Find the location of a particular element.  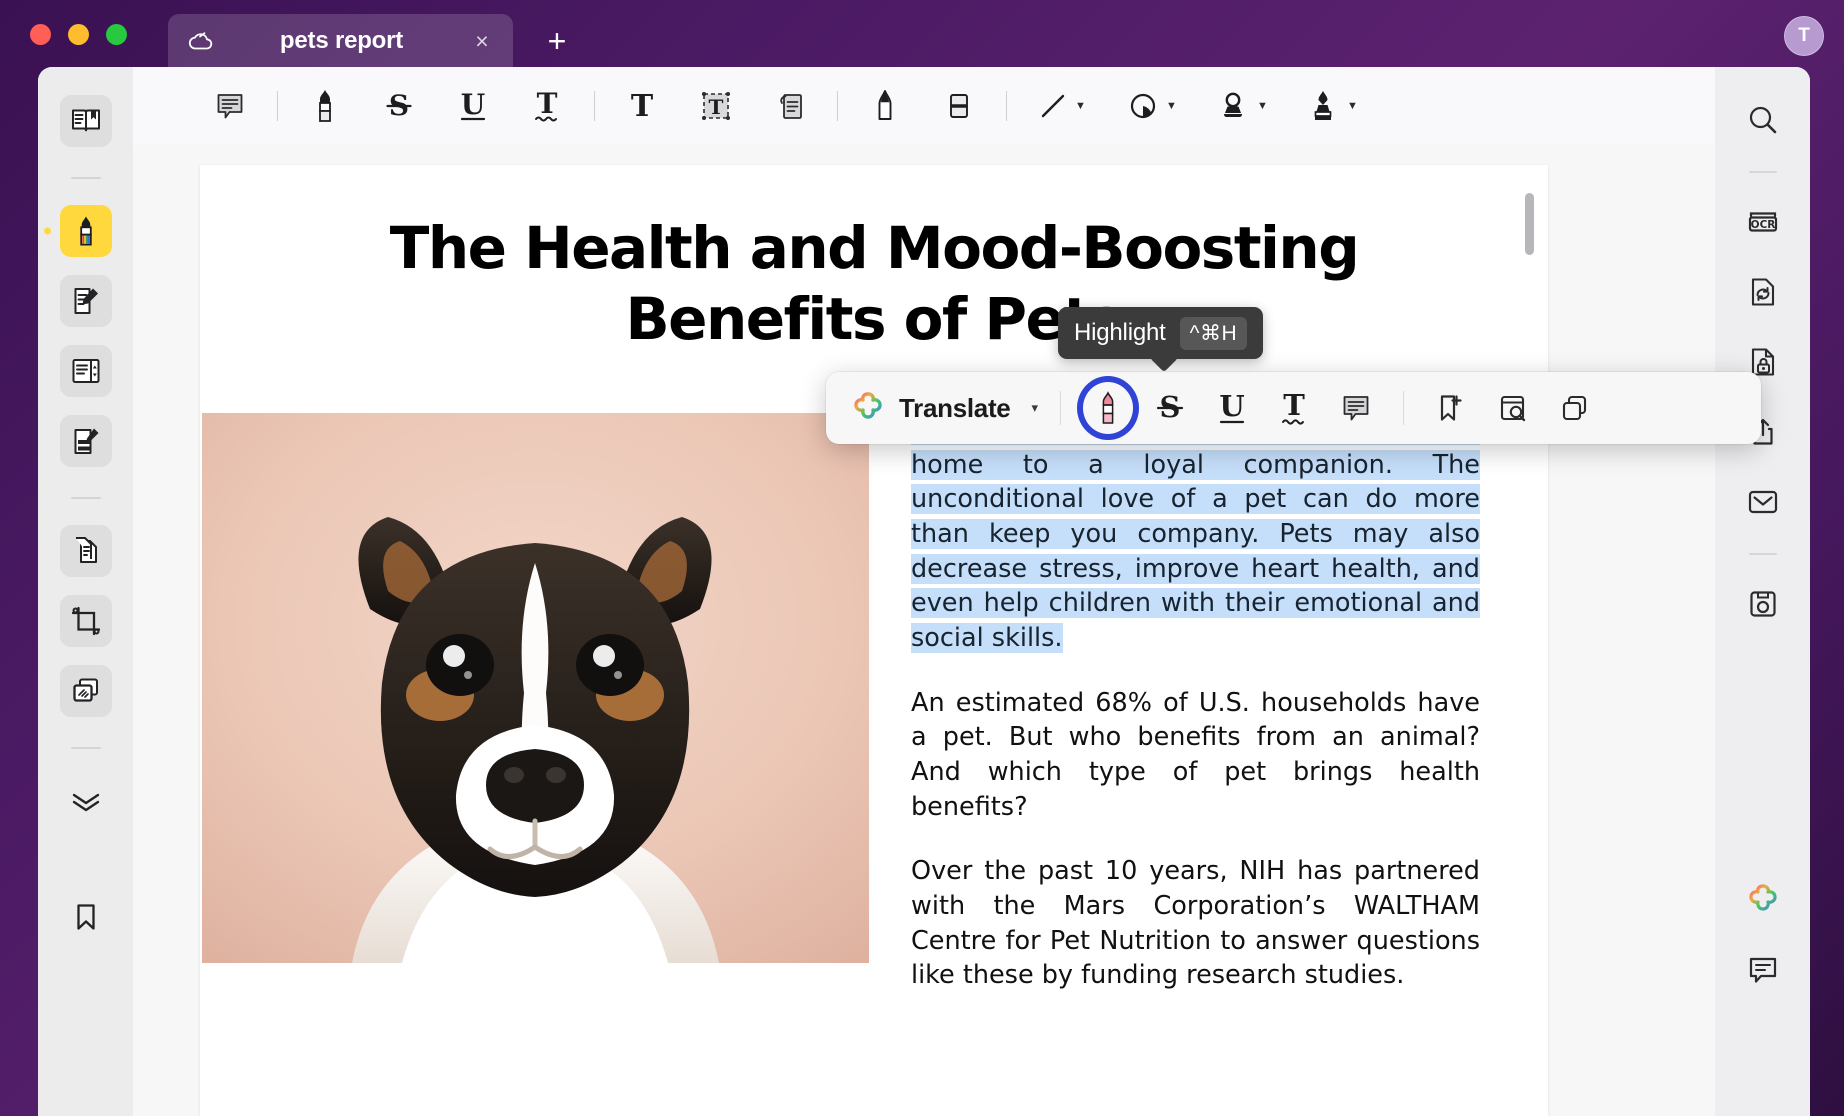

ai-flower-icon is located at coordinates (868, 408).